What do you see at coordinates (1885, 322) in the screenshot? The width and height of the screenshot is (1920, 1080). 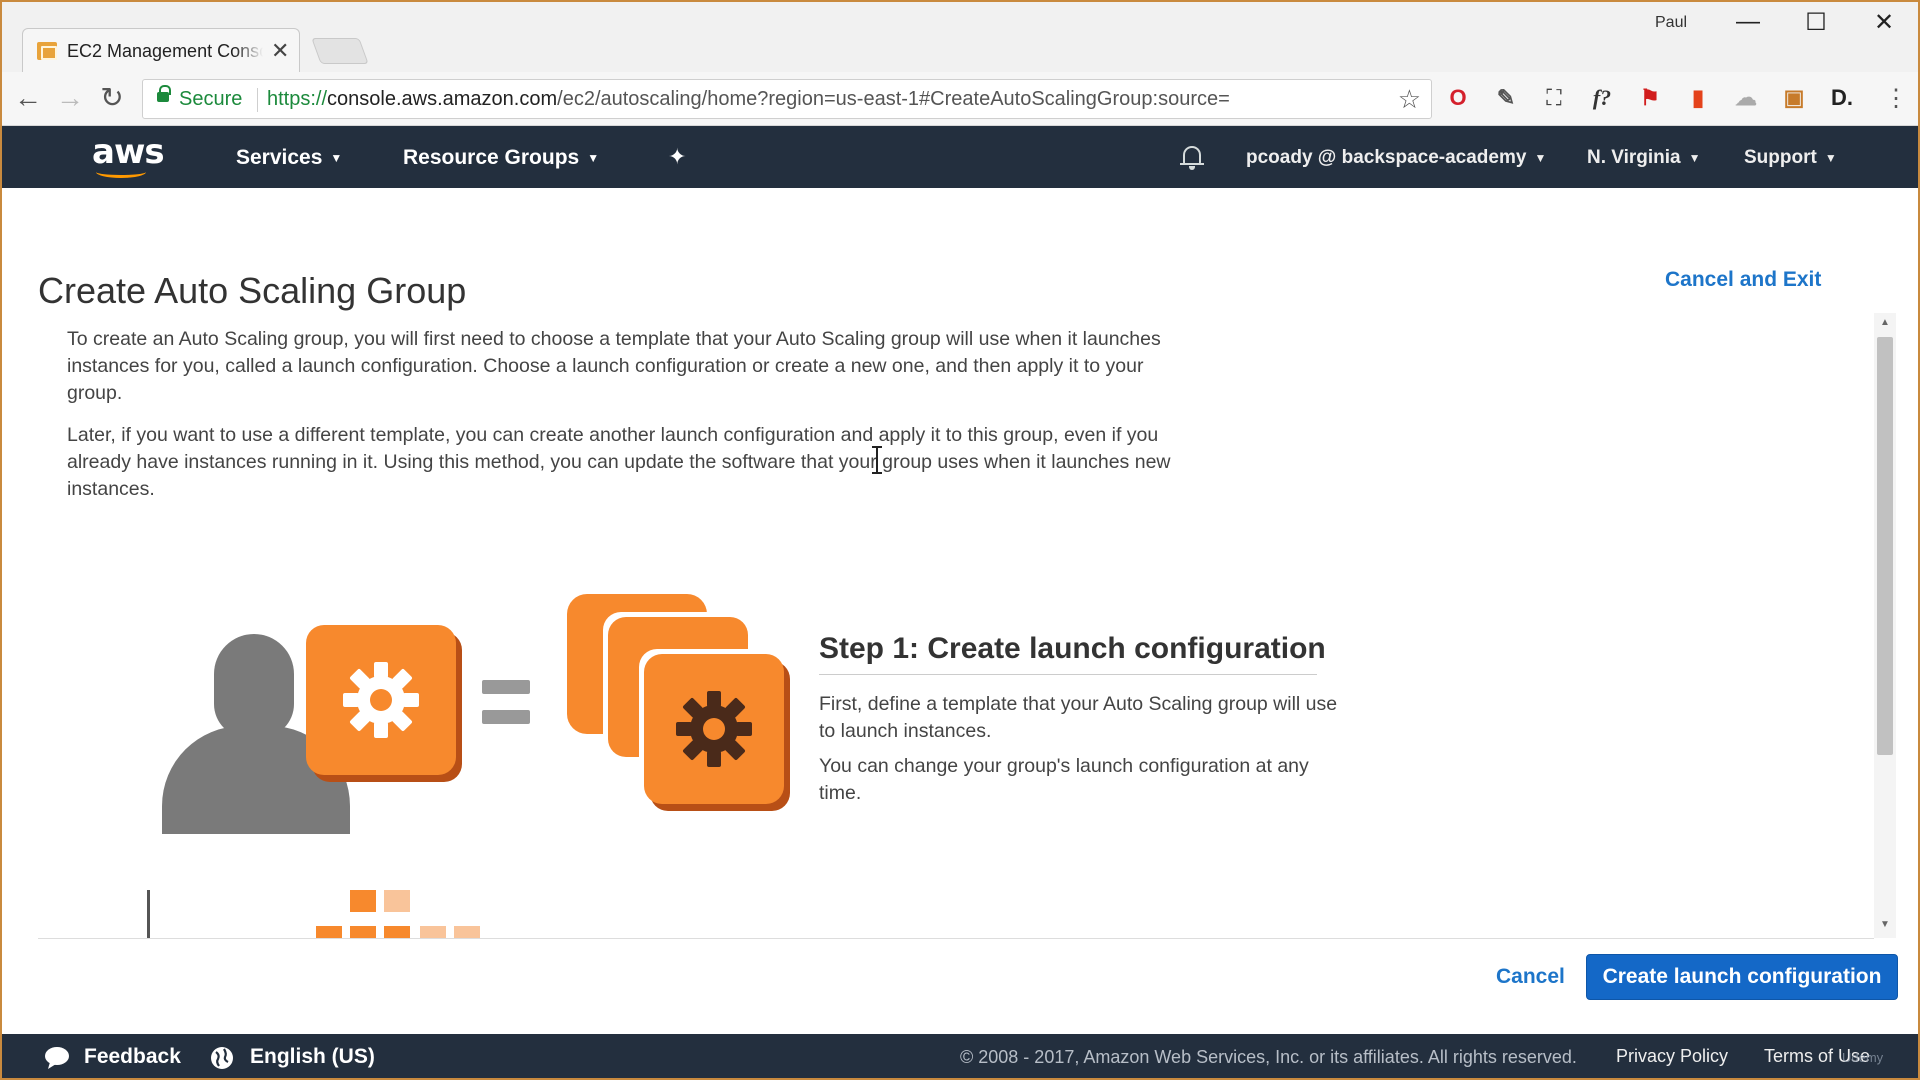 I see `scroll-up-icon: ▲` at bounding box center [1885, 322].